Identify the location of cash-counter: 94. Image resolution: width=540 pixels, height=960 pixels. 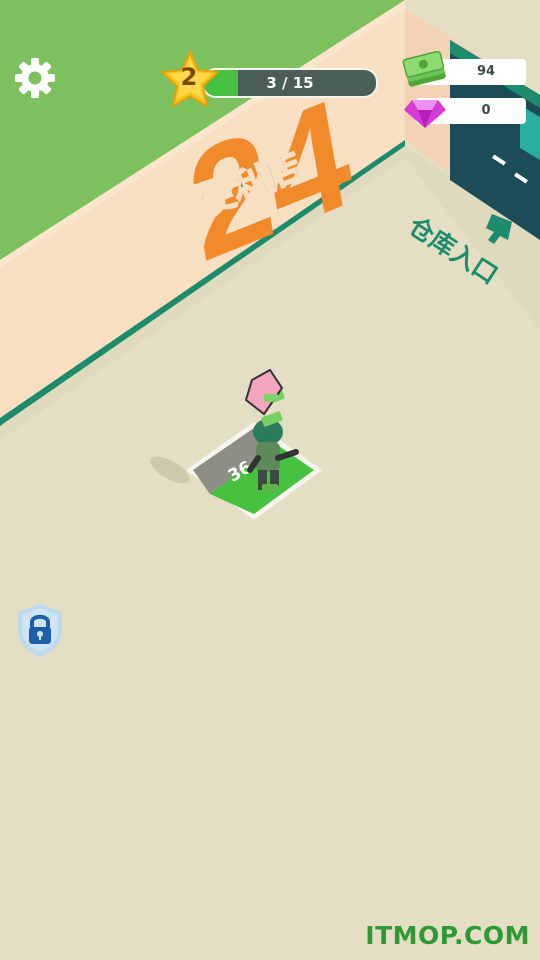
(464, 69).